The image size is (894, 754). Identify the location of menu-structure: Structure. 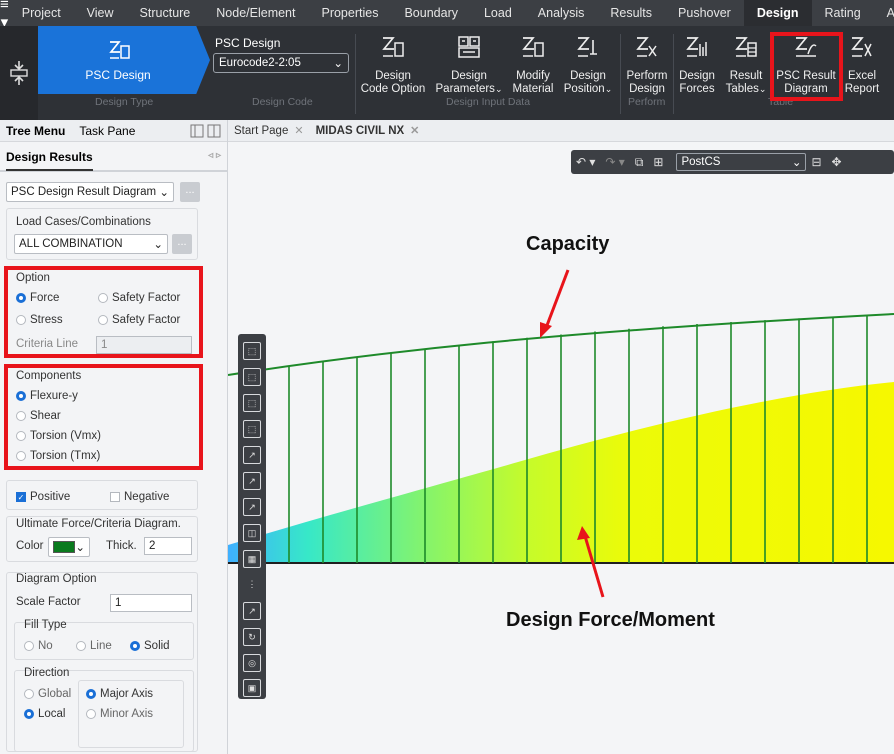
(165, 13).